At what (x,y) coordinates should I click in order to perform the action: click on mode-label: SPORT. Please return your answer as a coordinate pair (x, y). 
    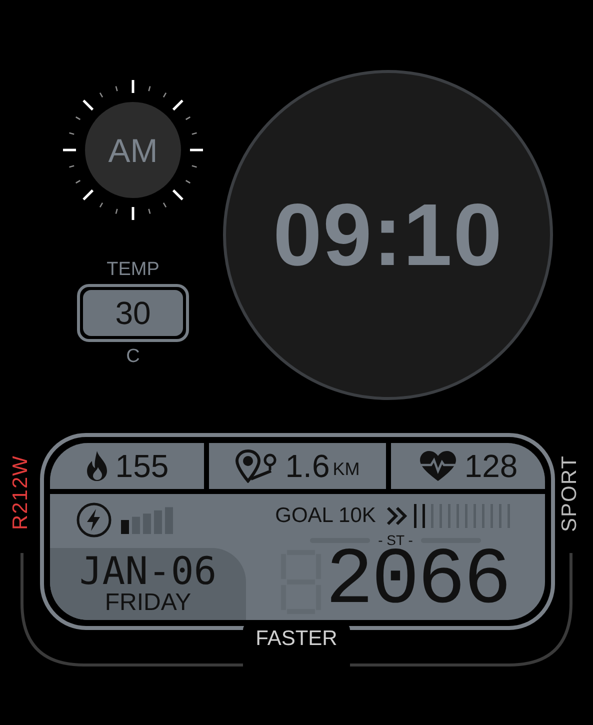
    Looking at the image, I should click on (570, 493).